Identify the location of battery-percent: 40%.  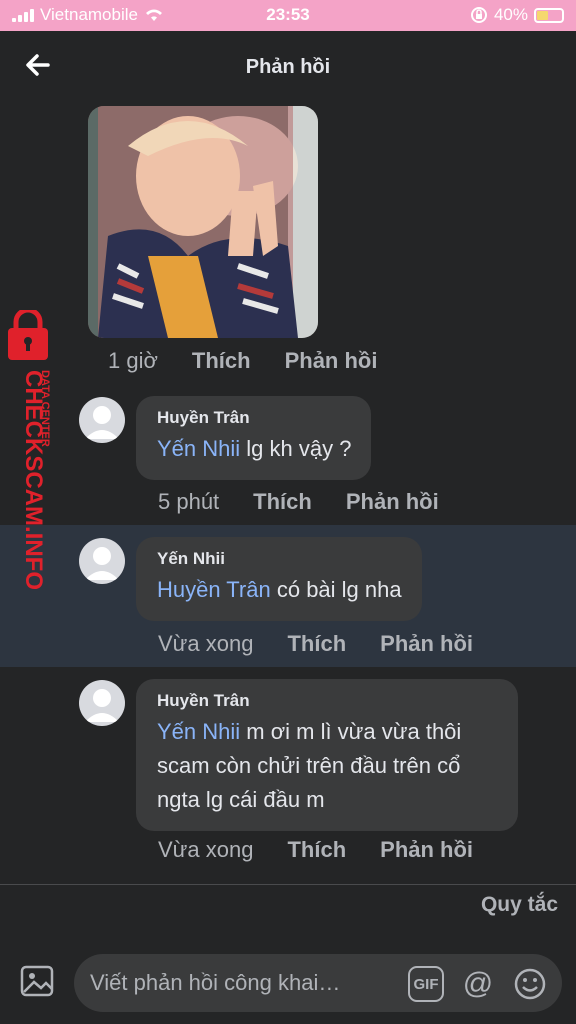
(510, 14).